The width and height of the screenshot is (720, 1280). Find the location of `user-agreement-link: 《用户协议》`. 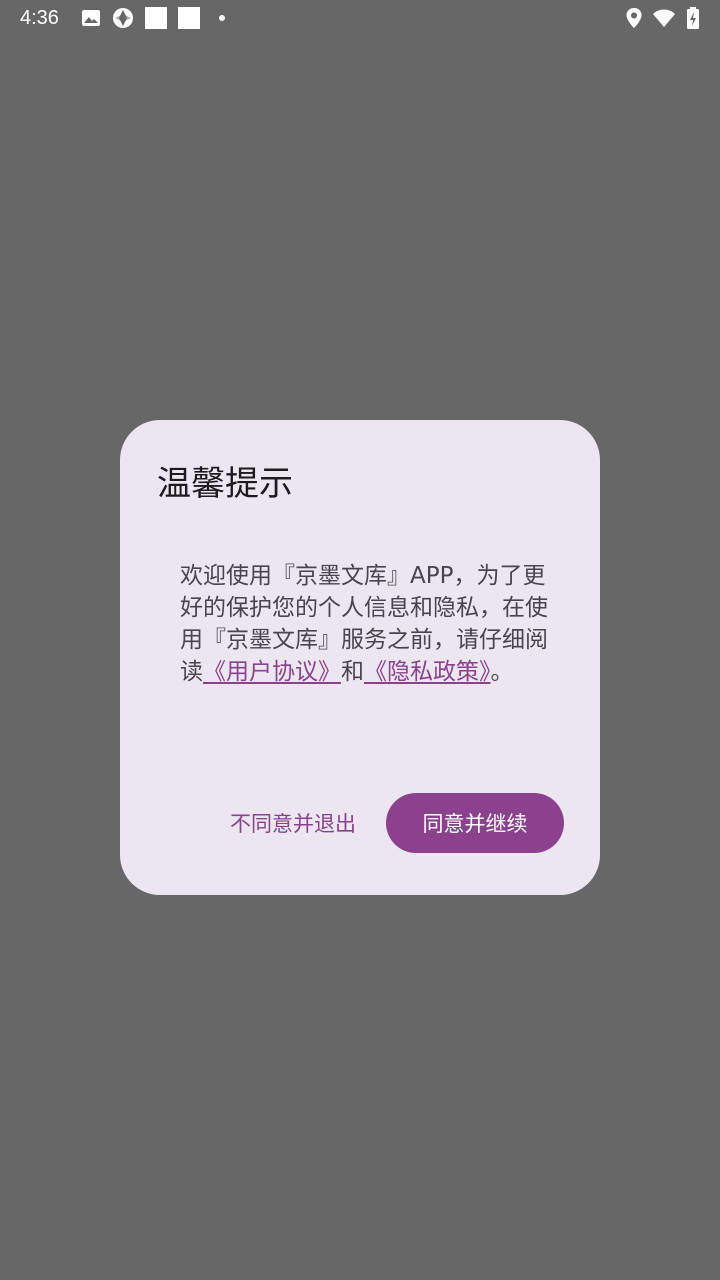

user-agreement-link: 《用户协议》 is located at coordinates (272, 672).